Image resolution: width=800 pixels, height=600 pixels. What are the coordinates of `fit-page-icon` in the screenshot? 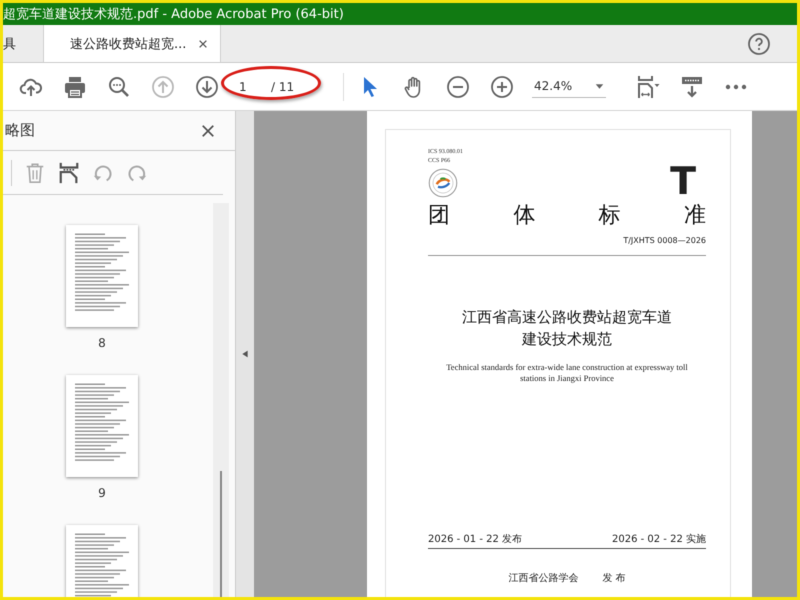 It's located at (648, 86).